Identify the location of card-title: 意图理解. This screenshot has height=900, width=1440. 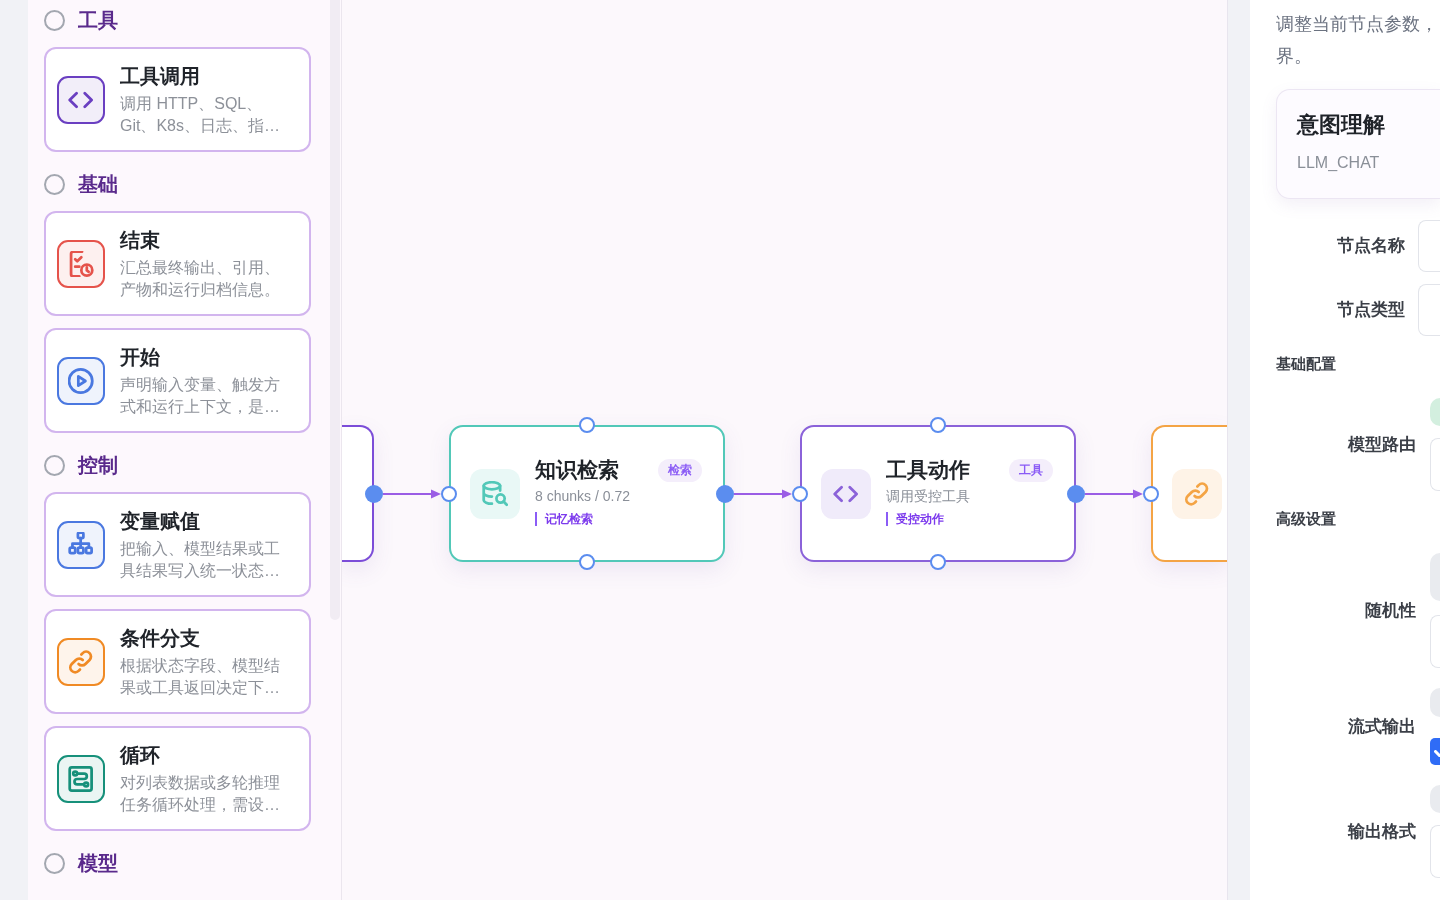
(1341, 125).